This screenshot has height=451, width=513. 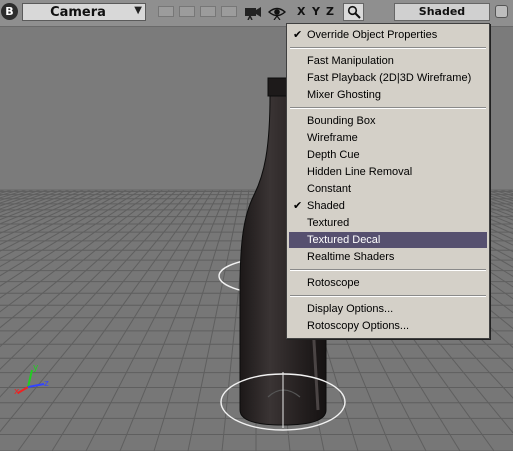 I want to click on menu-item-hidden-line-removal: Hidden Line Removal, so click(x=388, y=172).